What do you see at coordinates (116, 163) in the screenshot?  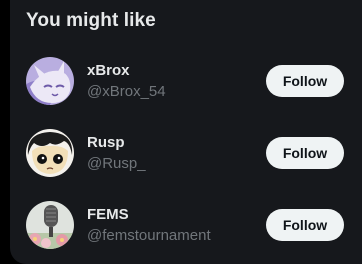 I see `user-handle: @Rusp_` at bounding box center [116, 163].